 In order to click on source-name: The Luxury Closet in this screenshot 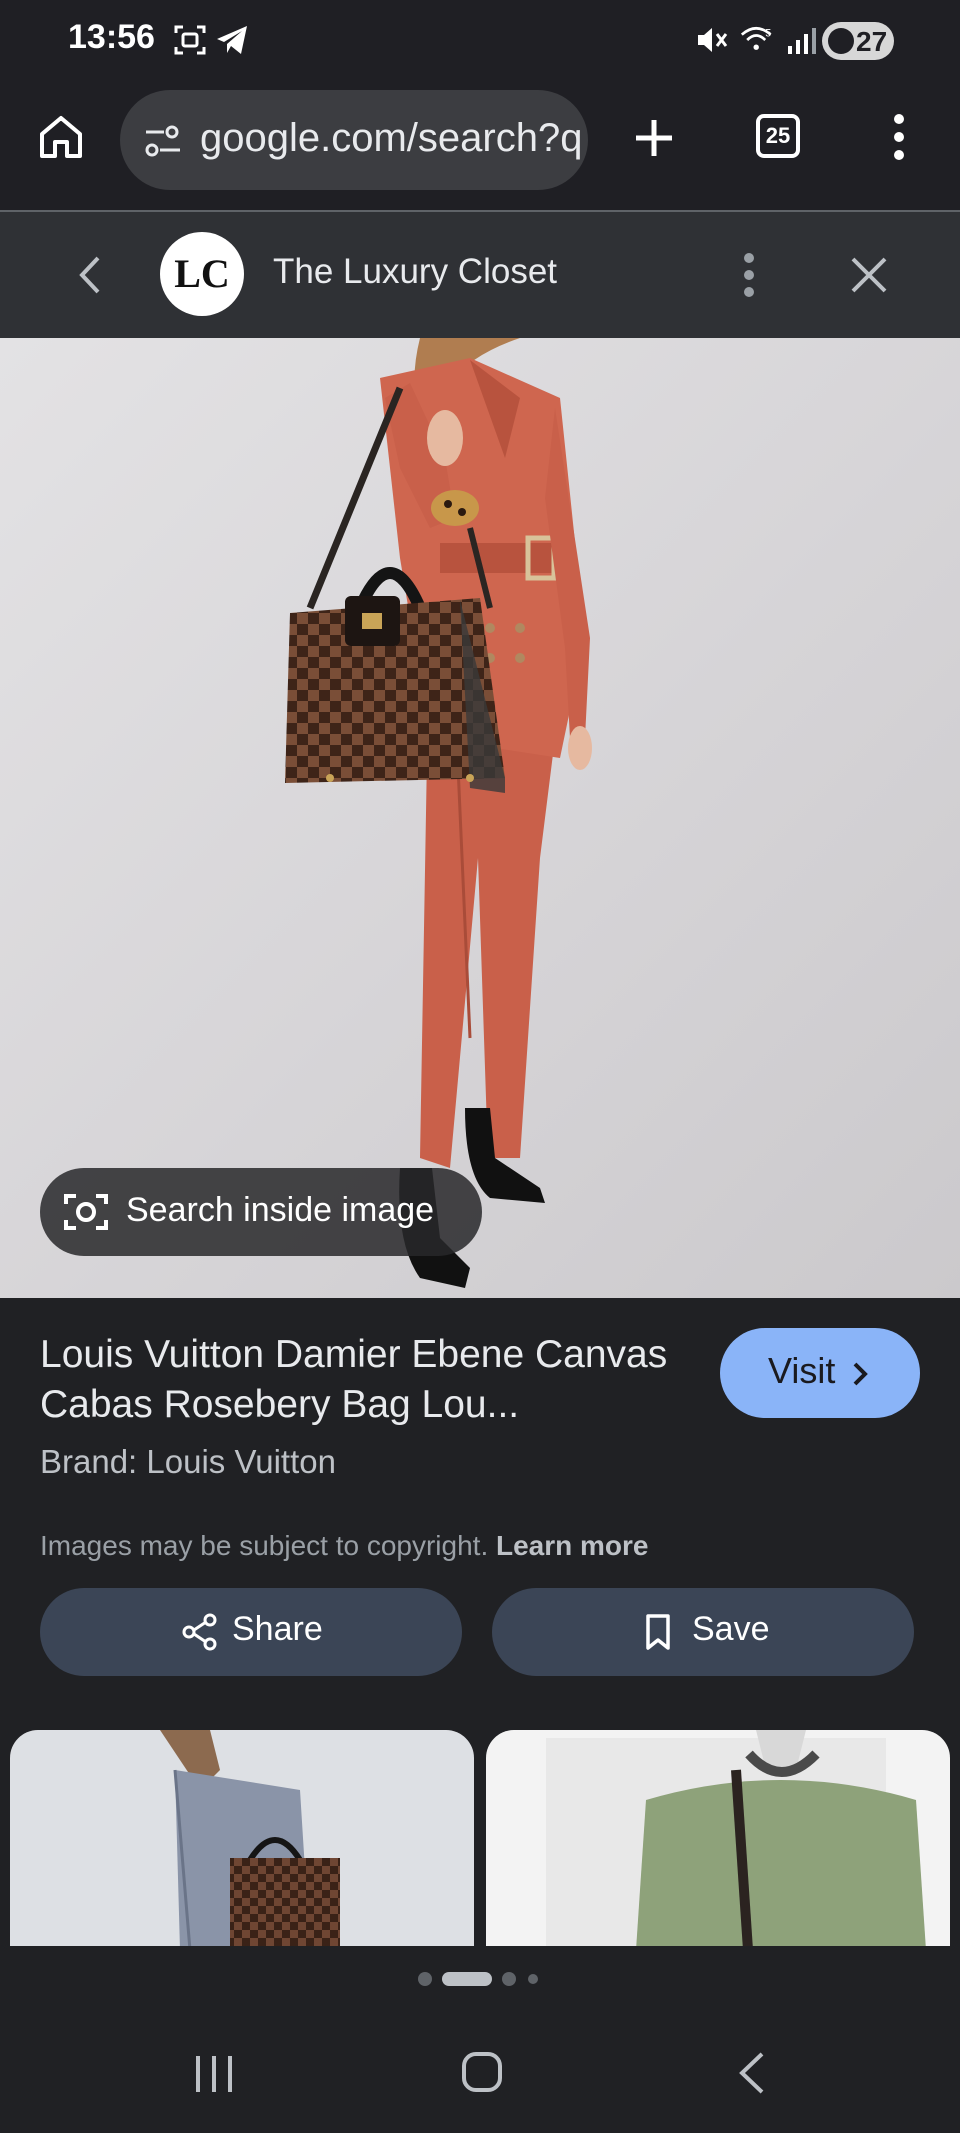, I will do `click(415, 272)`.